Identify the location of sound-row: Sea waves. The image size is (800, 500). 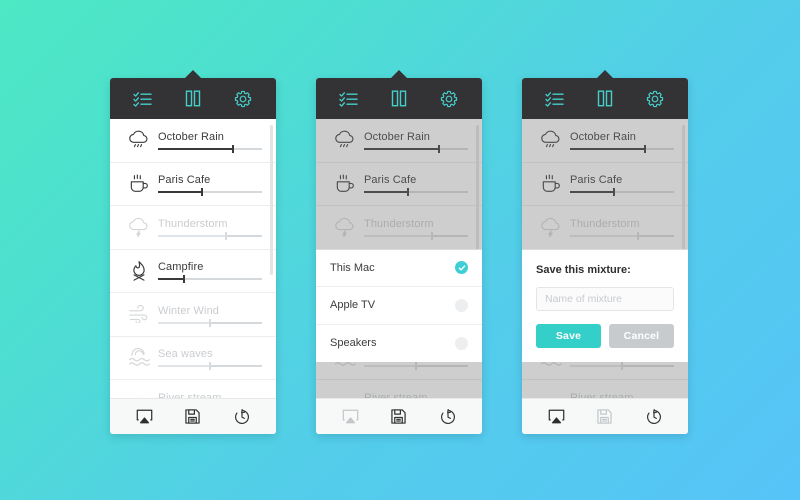
(193, 358).